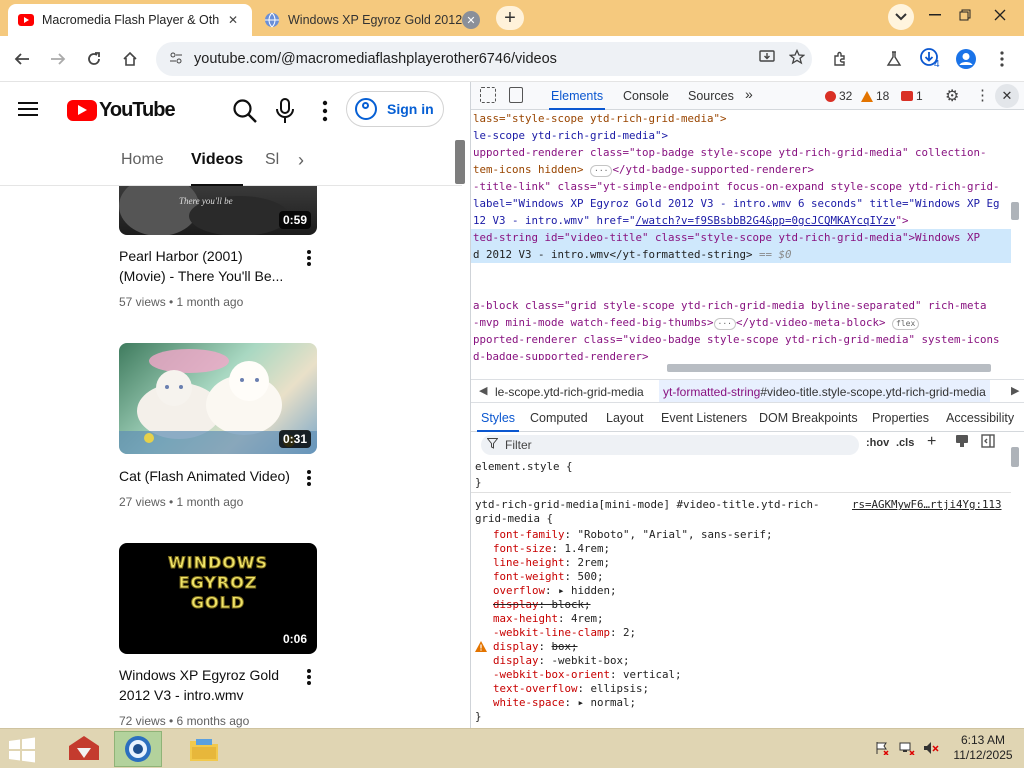 Image resolution: width=1024 pixels, height=768 pixels. What do you see at coordinates (600, 118) in the screenshot?
I see `dom-line: lass="style-scope ytd-rich-grid-media">` at bounding box center [600, 118].